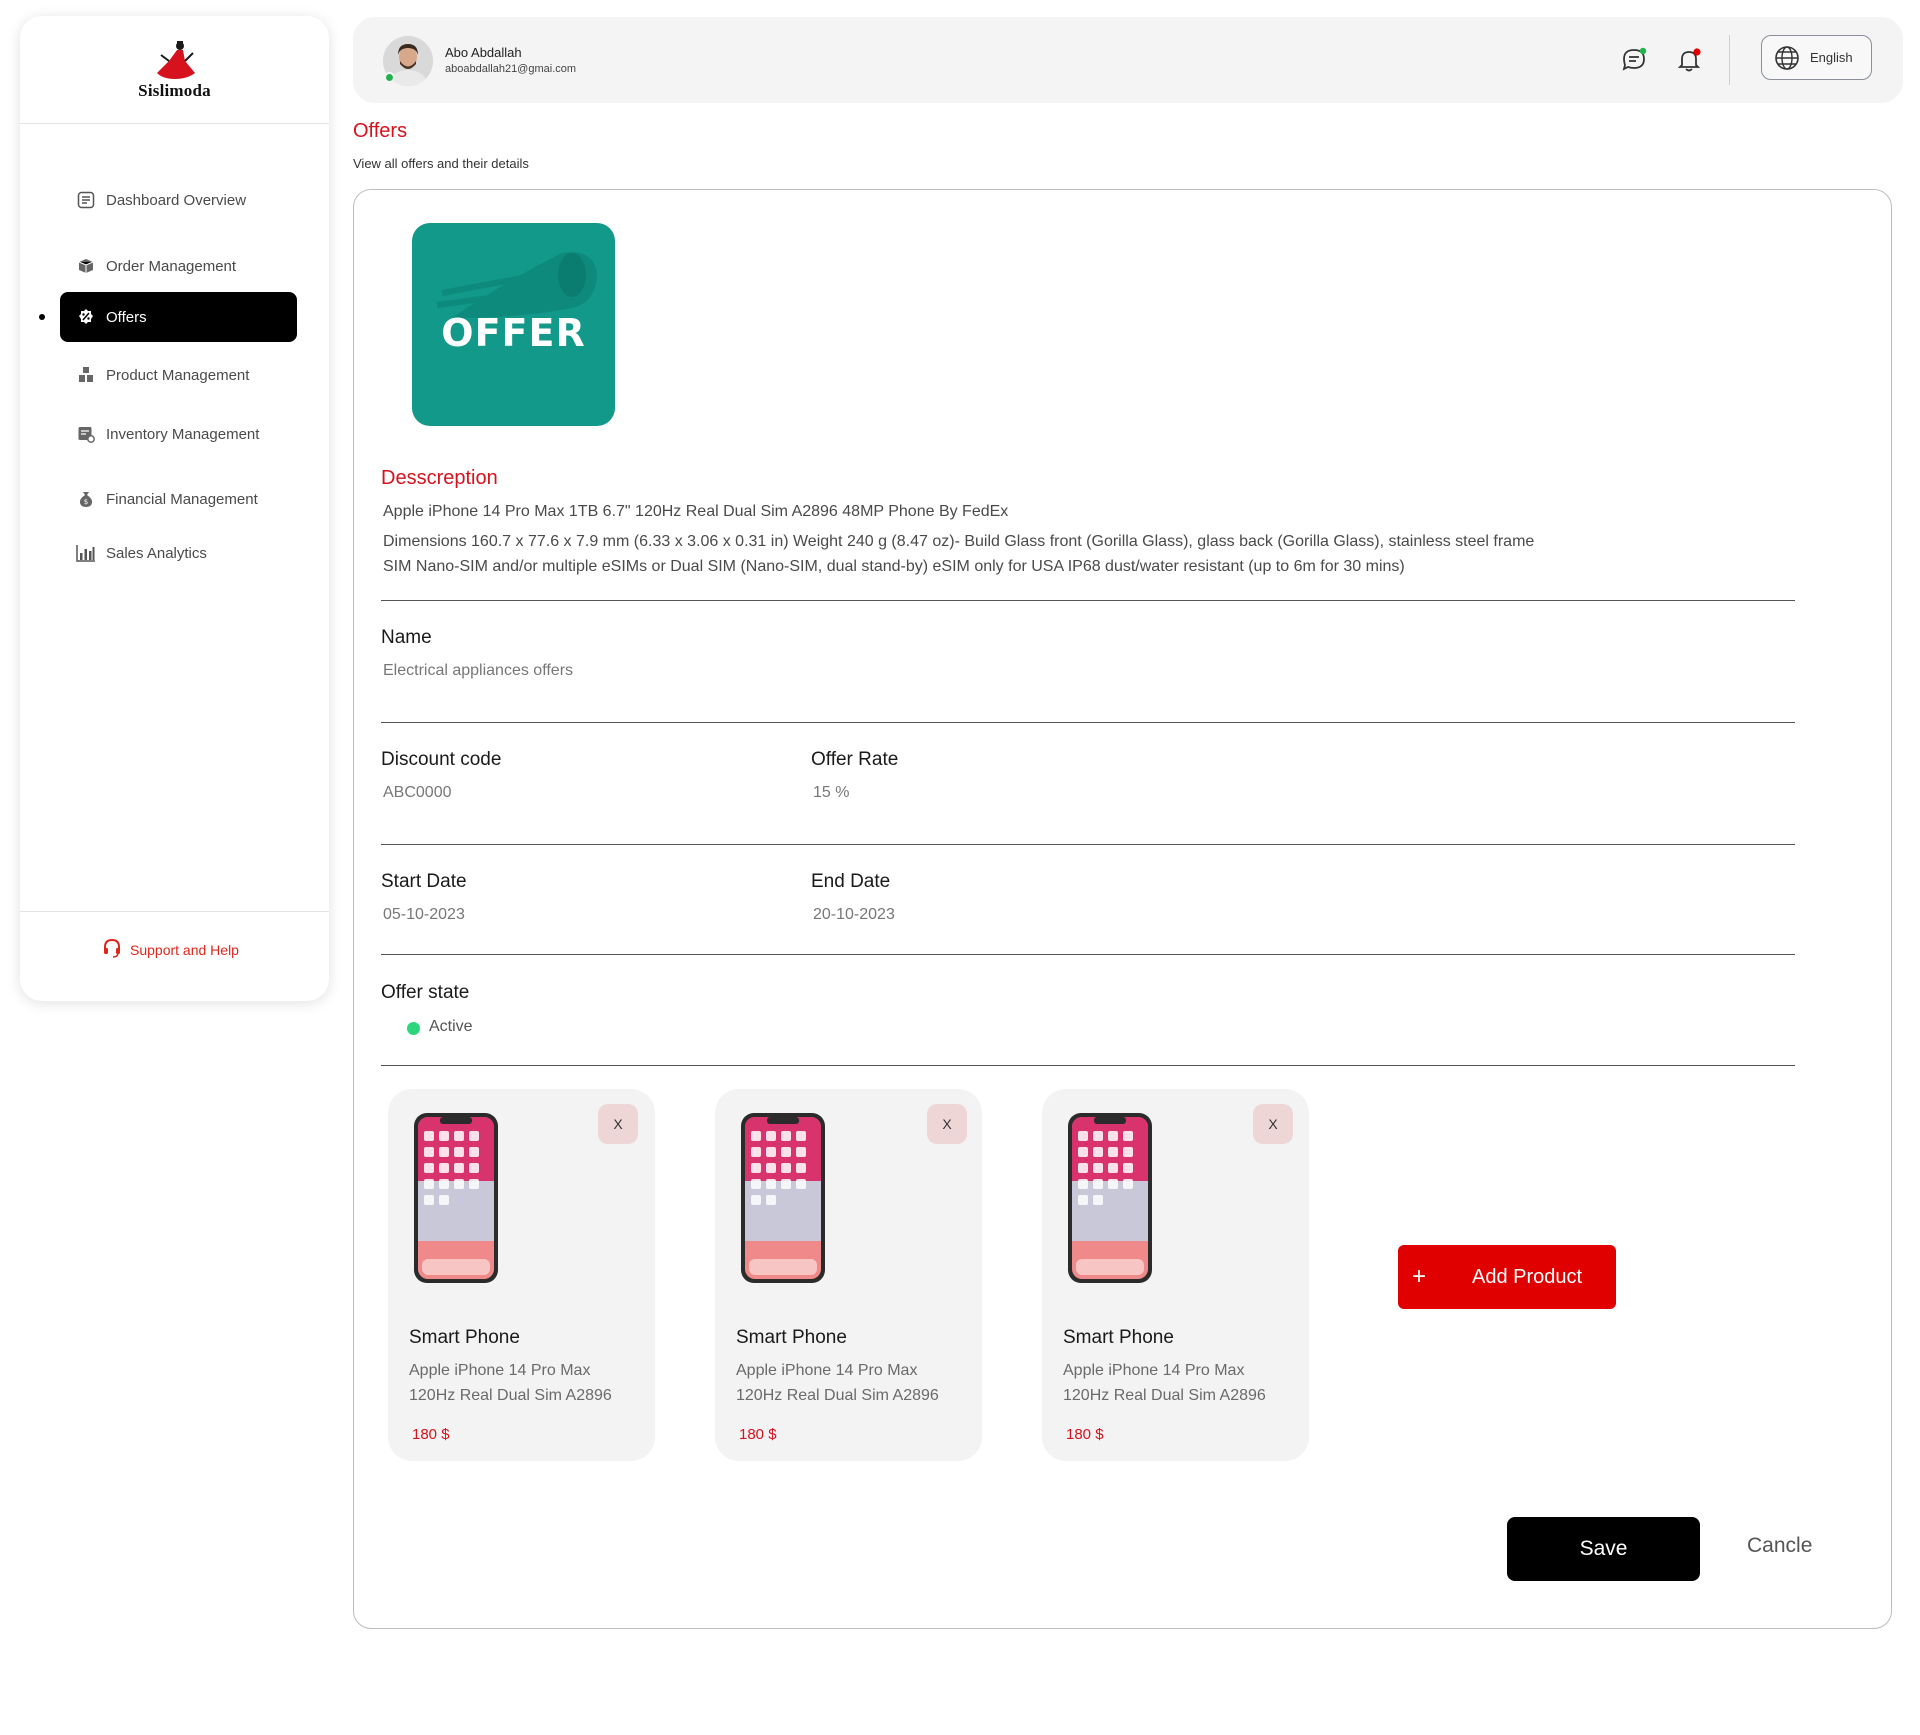  Describe the element at coordinates (1603, 1549) in the screenshot. I see `save-button: Save` at that location.